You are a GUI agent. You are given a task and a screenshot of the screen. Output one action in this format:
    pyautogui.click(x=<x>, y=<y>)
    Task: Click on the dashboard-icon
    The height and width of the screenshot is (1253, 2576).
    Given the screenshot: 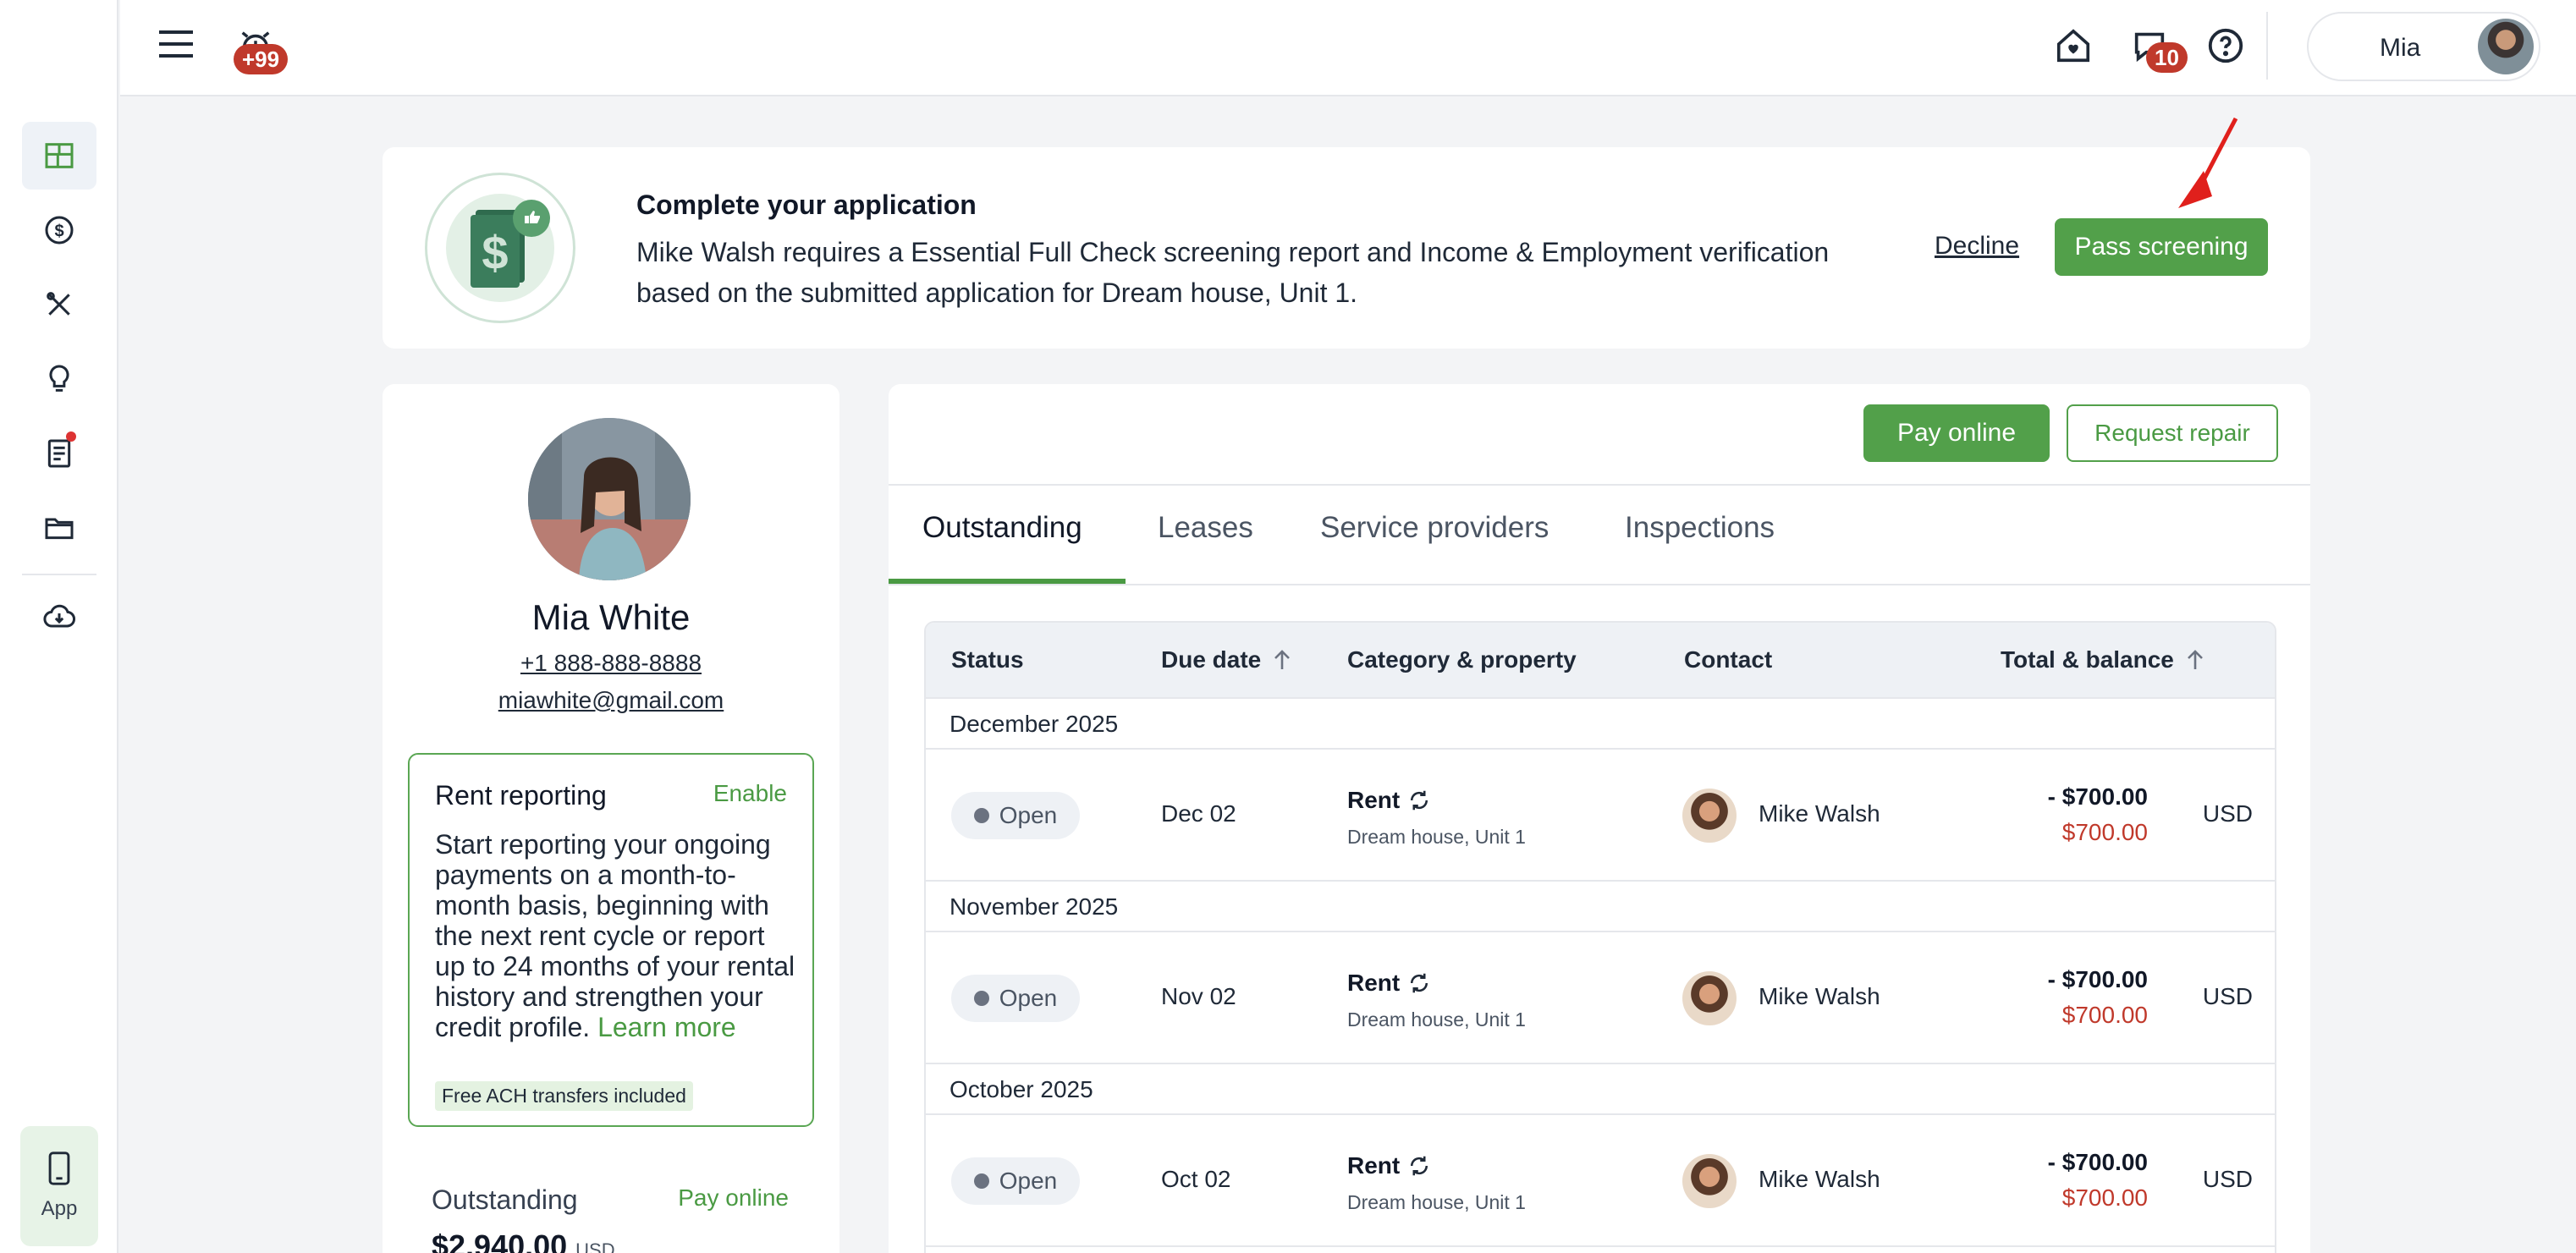 What is the action you would take?
    pyautogui.click(x=59, y=156)
    